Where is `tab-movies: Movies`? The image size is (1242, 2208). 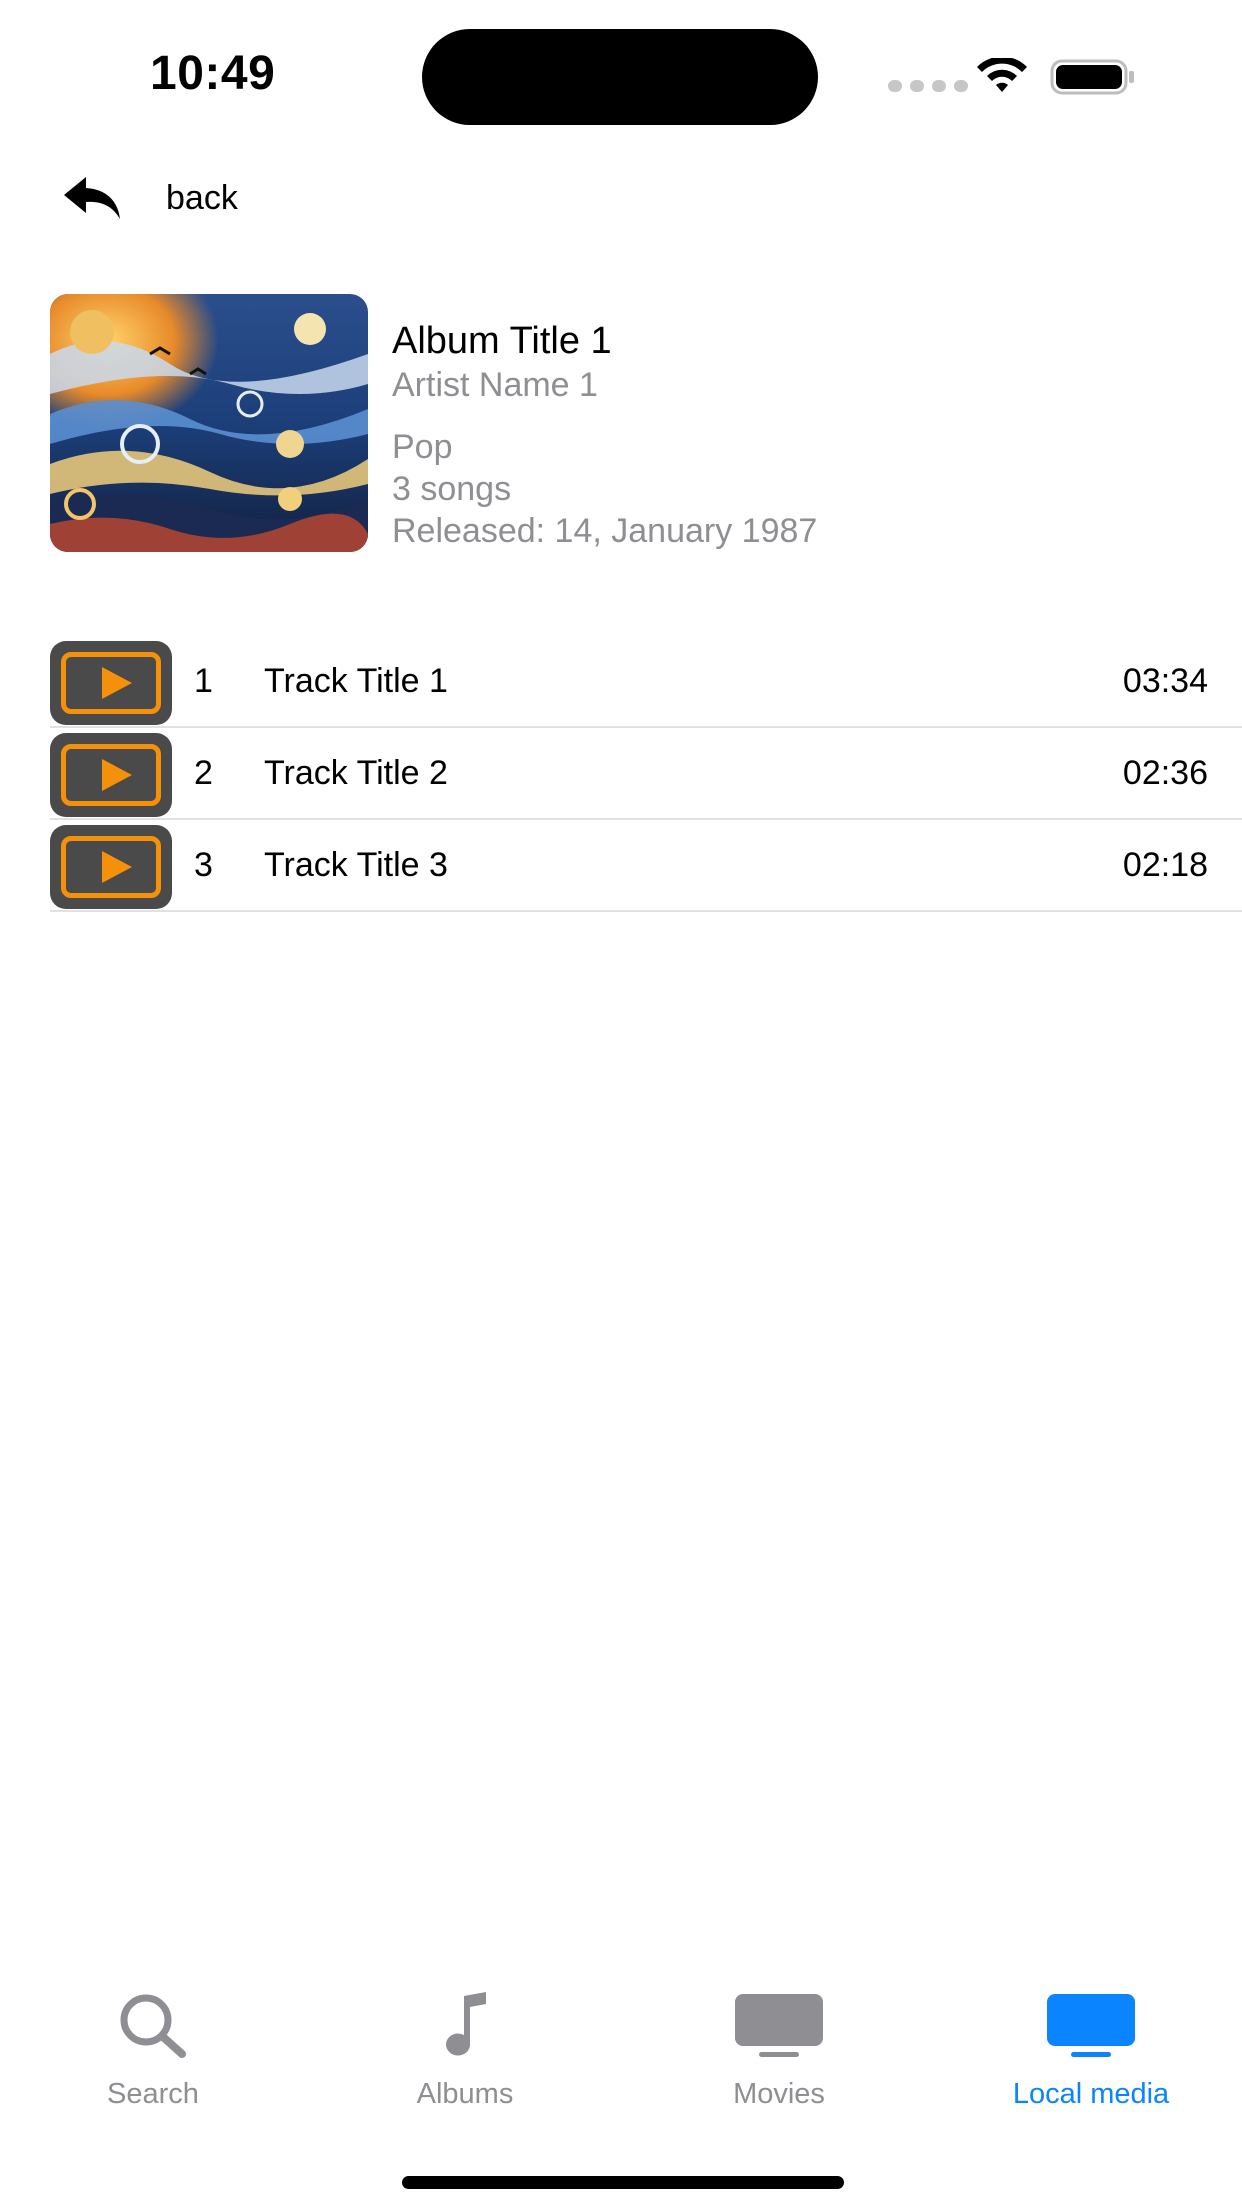 tab-movies: Movies is located at coordinates (779, 2050).